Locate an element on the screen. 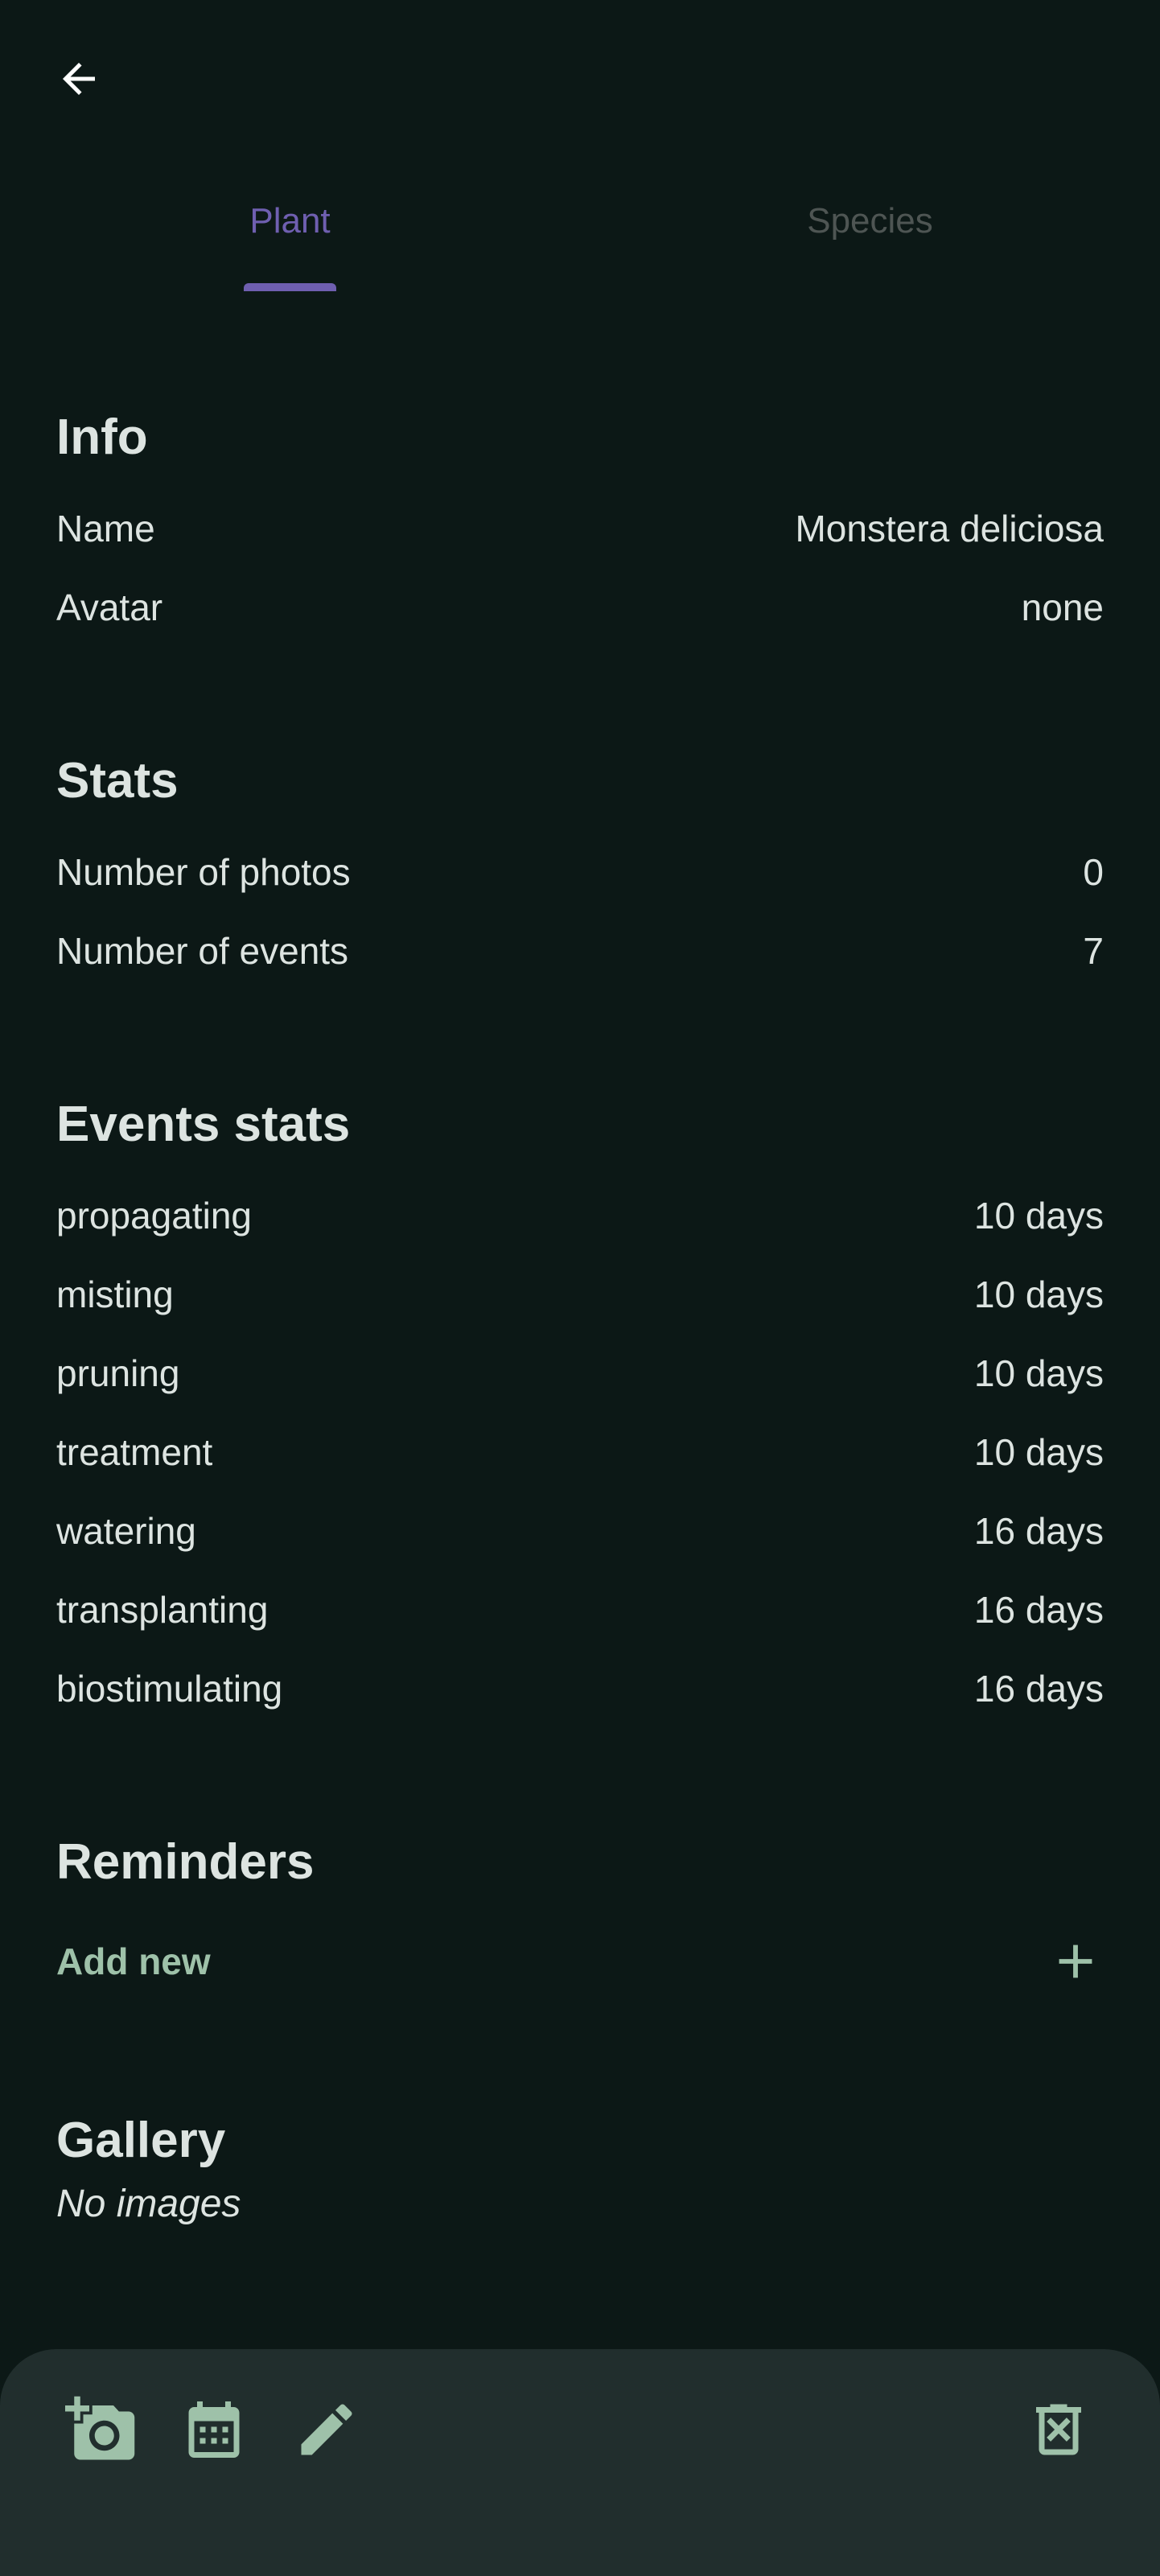 Image resolution: width=1160 pixels, height=2576 pixels. add-photo-button is located at coordinates (101, 2429).